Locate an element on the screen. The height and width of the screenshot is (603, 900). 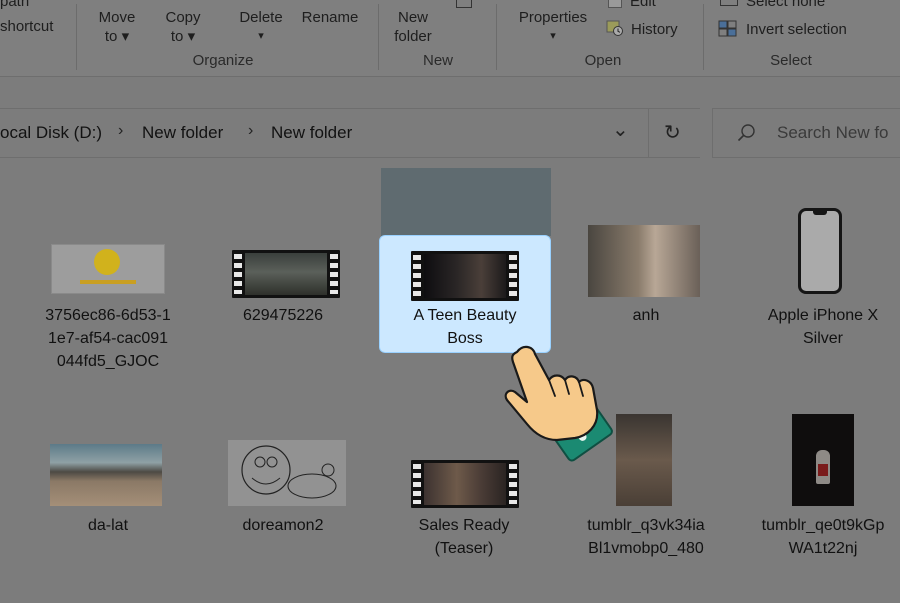
file-item: doreamon2 is located at coordinates (283, 490).